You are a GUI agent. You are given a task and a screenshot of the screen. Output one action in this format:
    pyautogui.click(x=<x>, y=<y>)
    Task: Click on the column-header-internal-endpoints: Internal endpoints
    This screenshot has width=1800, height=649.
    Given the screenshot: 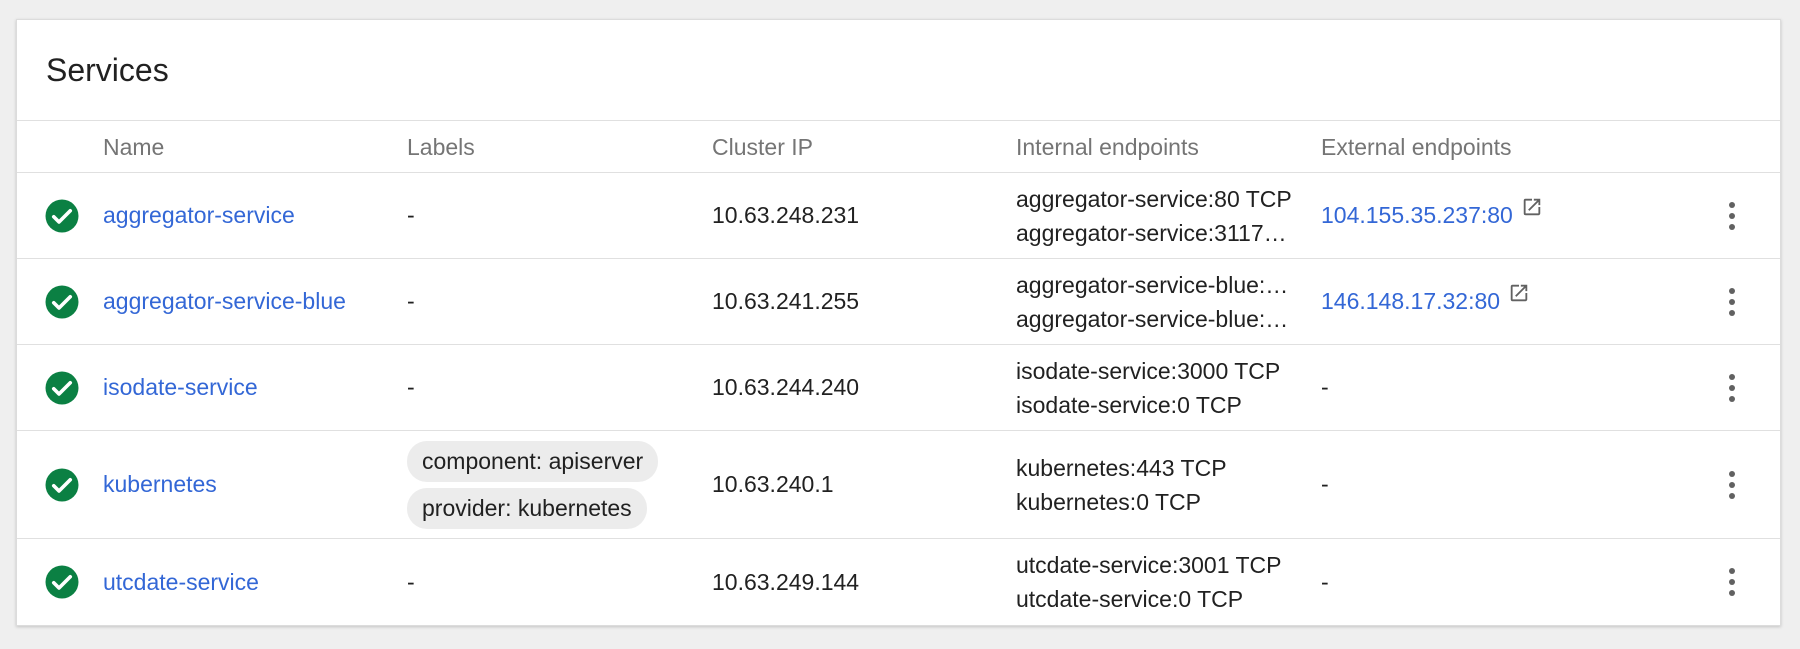 What is the action you would take?
    pyautogui.click(x=1107, y=147)
    